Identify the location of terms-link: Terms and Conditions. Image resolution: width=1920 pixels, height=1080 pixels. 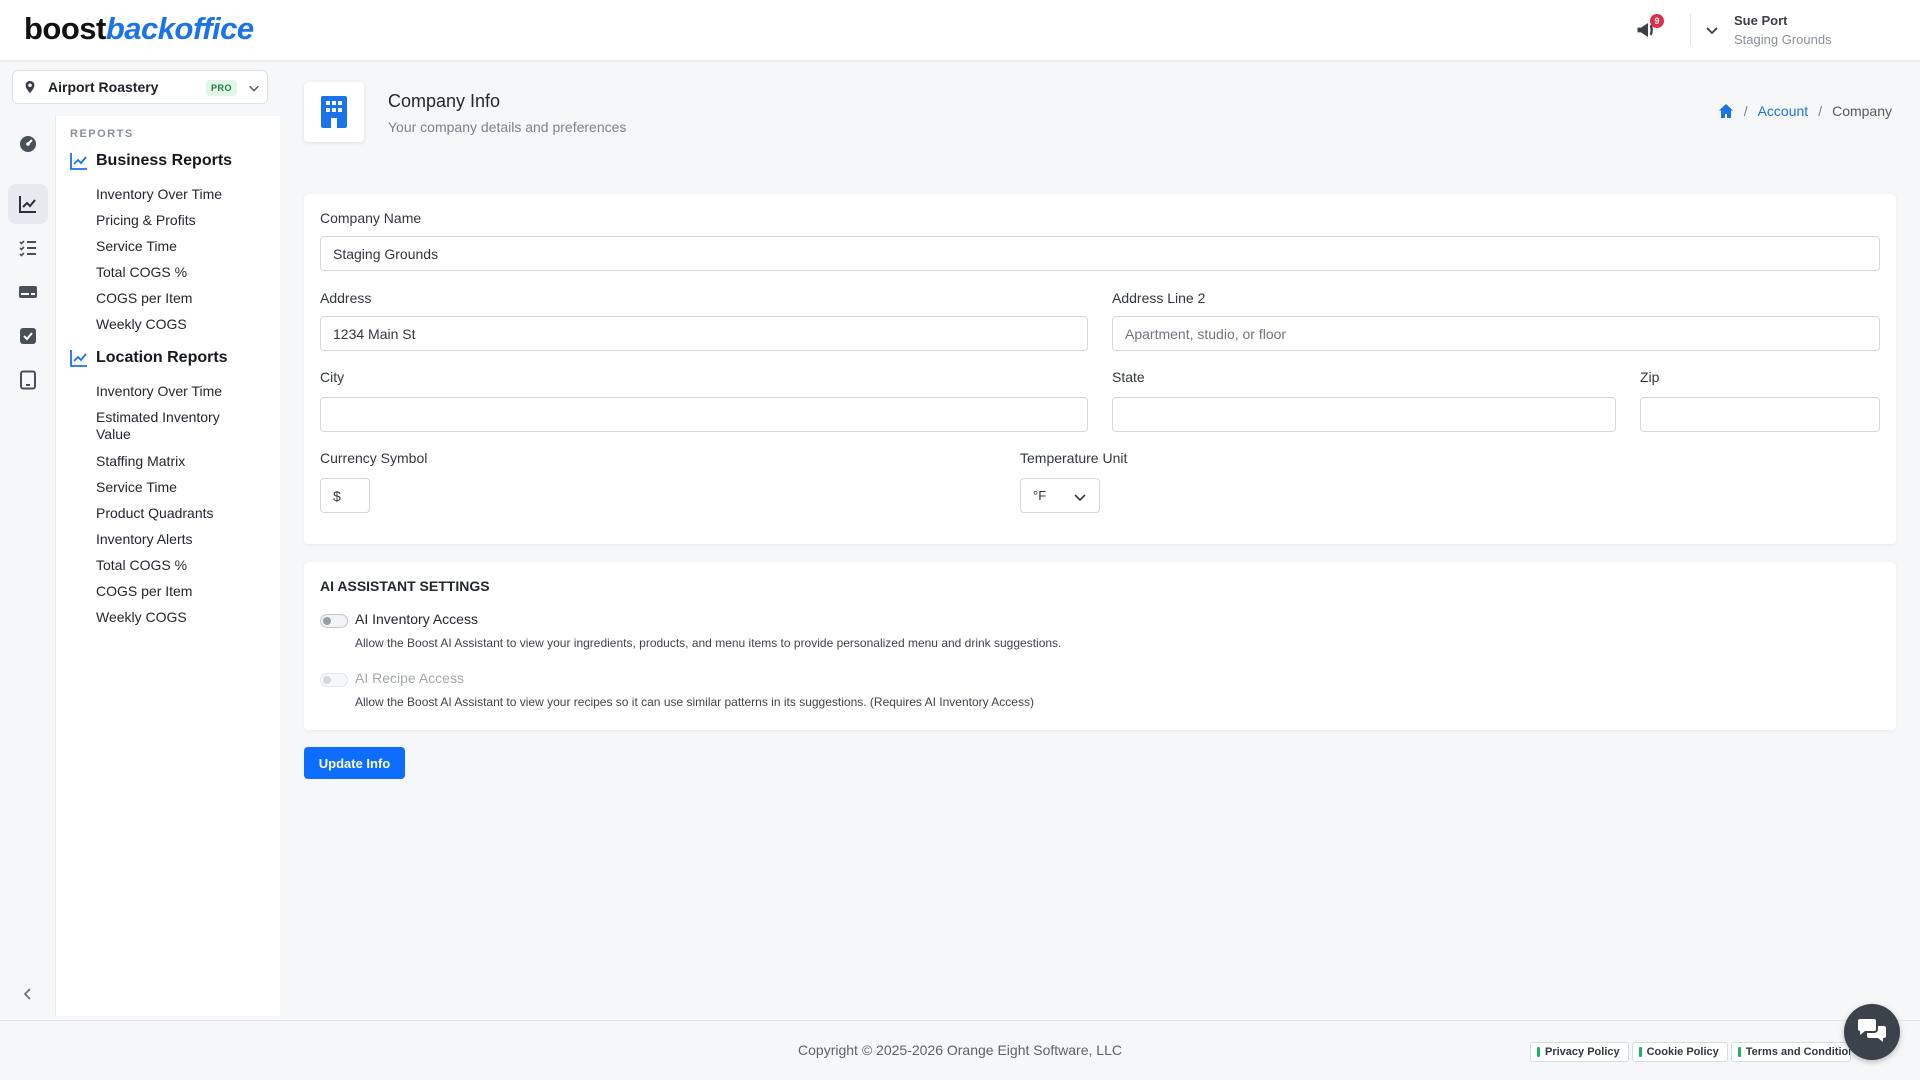
(1790, 1052).